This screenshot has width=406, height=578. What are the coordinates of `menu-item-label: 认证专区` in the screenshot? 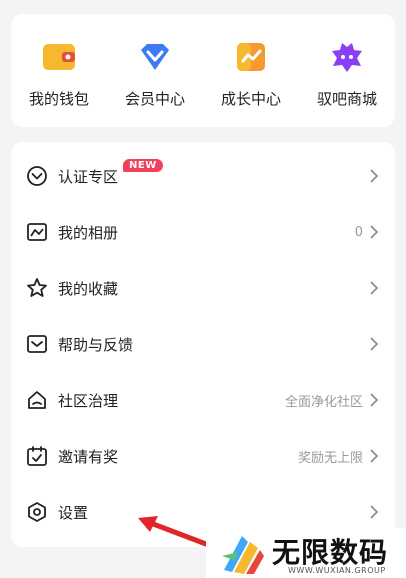 It's located at (88, 176).